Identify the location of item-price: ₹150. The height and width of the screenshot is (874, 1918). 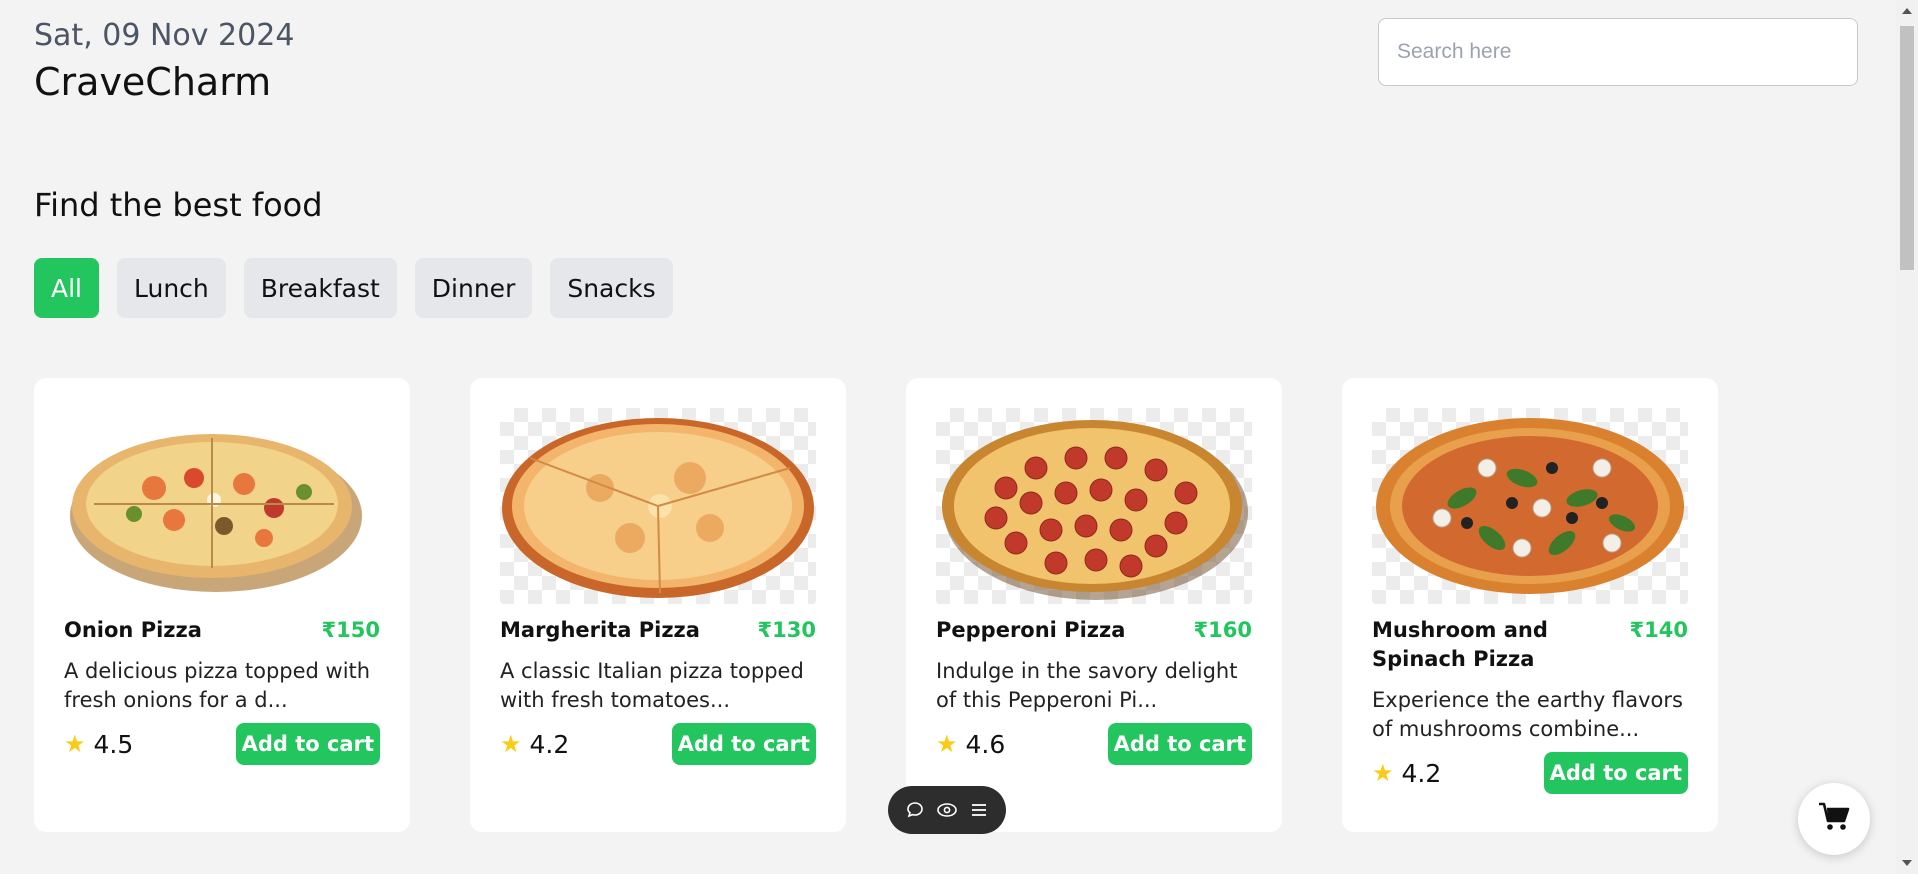
(350, 630).